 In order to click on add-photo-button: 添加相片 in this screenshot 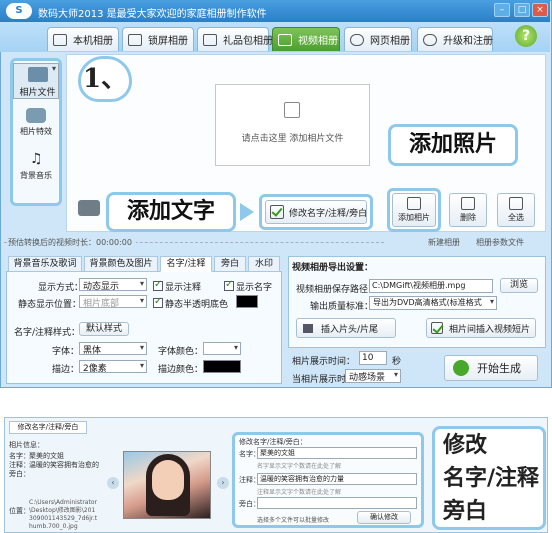, I will do `click(414, 210)`.